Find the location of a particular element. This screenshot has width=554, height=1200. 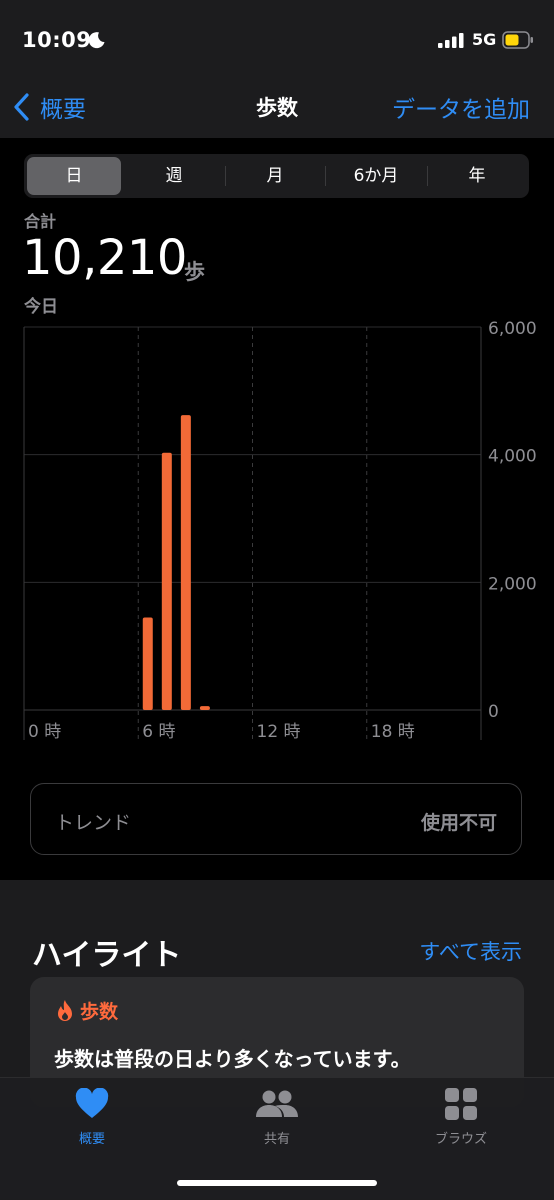

steps-unit: 歩 is located at coordinates (194, 272).